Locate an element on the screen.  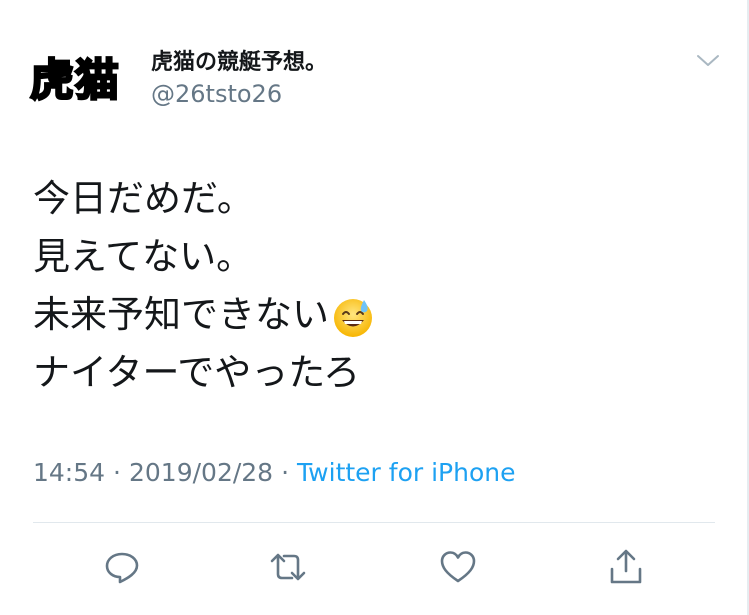
action-bar is located at coordinates (374, 570).